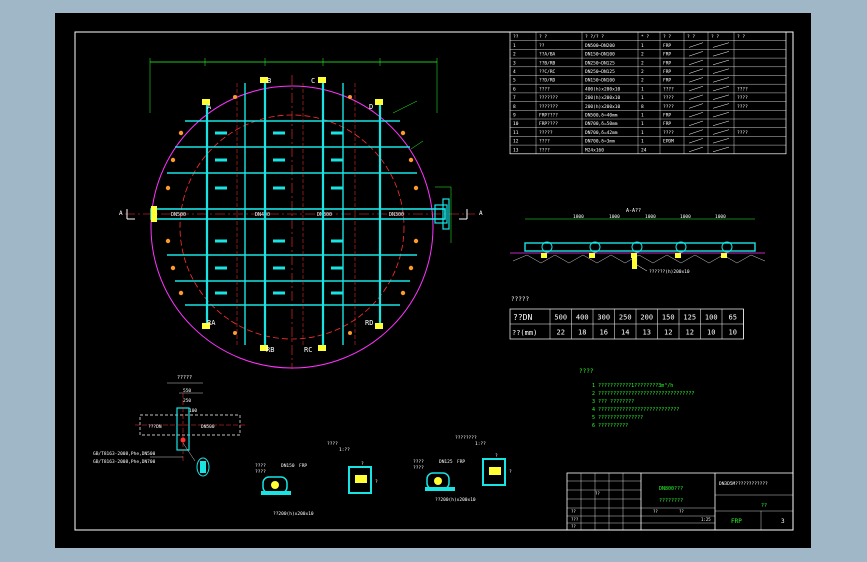 The height and width of the screenshot is (562, 867). What do you see at coordinates (733, 318) in the screenshot?
I see `thickness-dn: 65` at bounding box center [733, 318].